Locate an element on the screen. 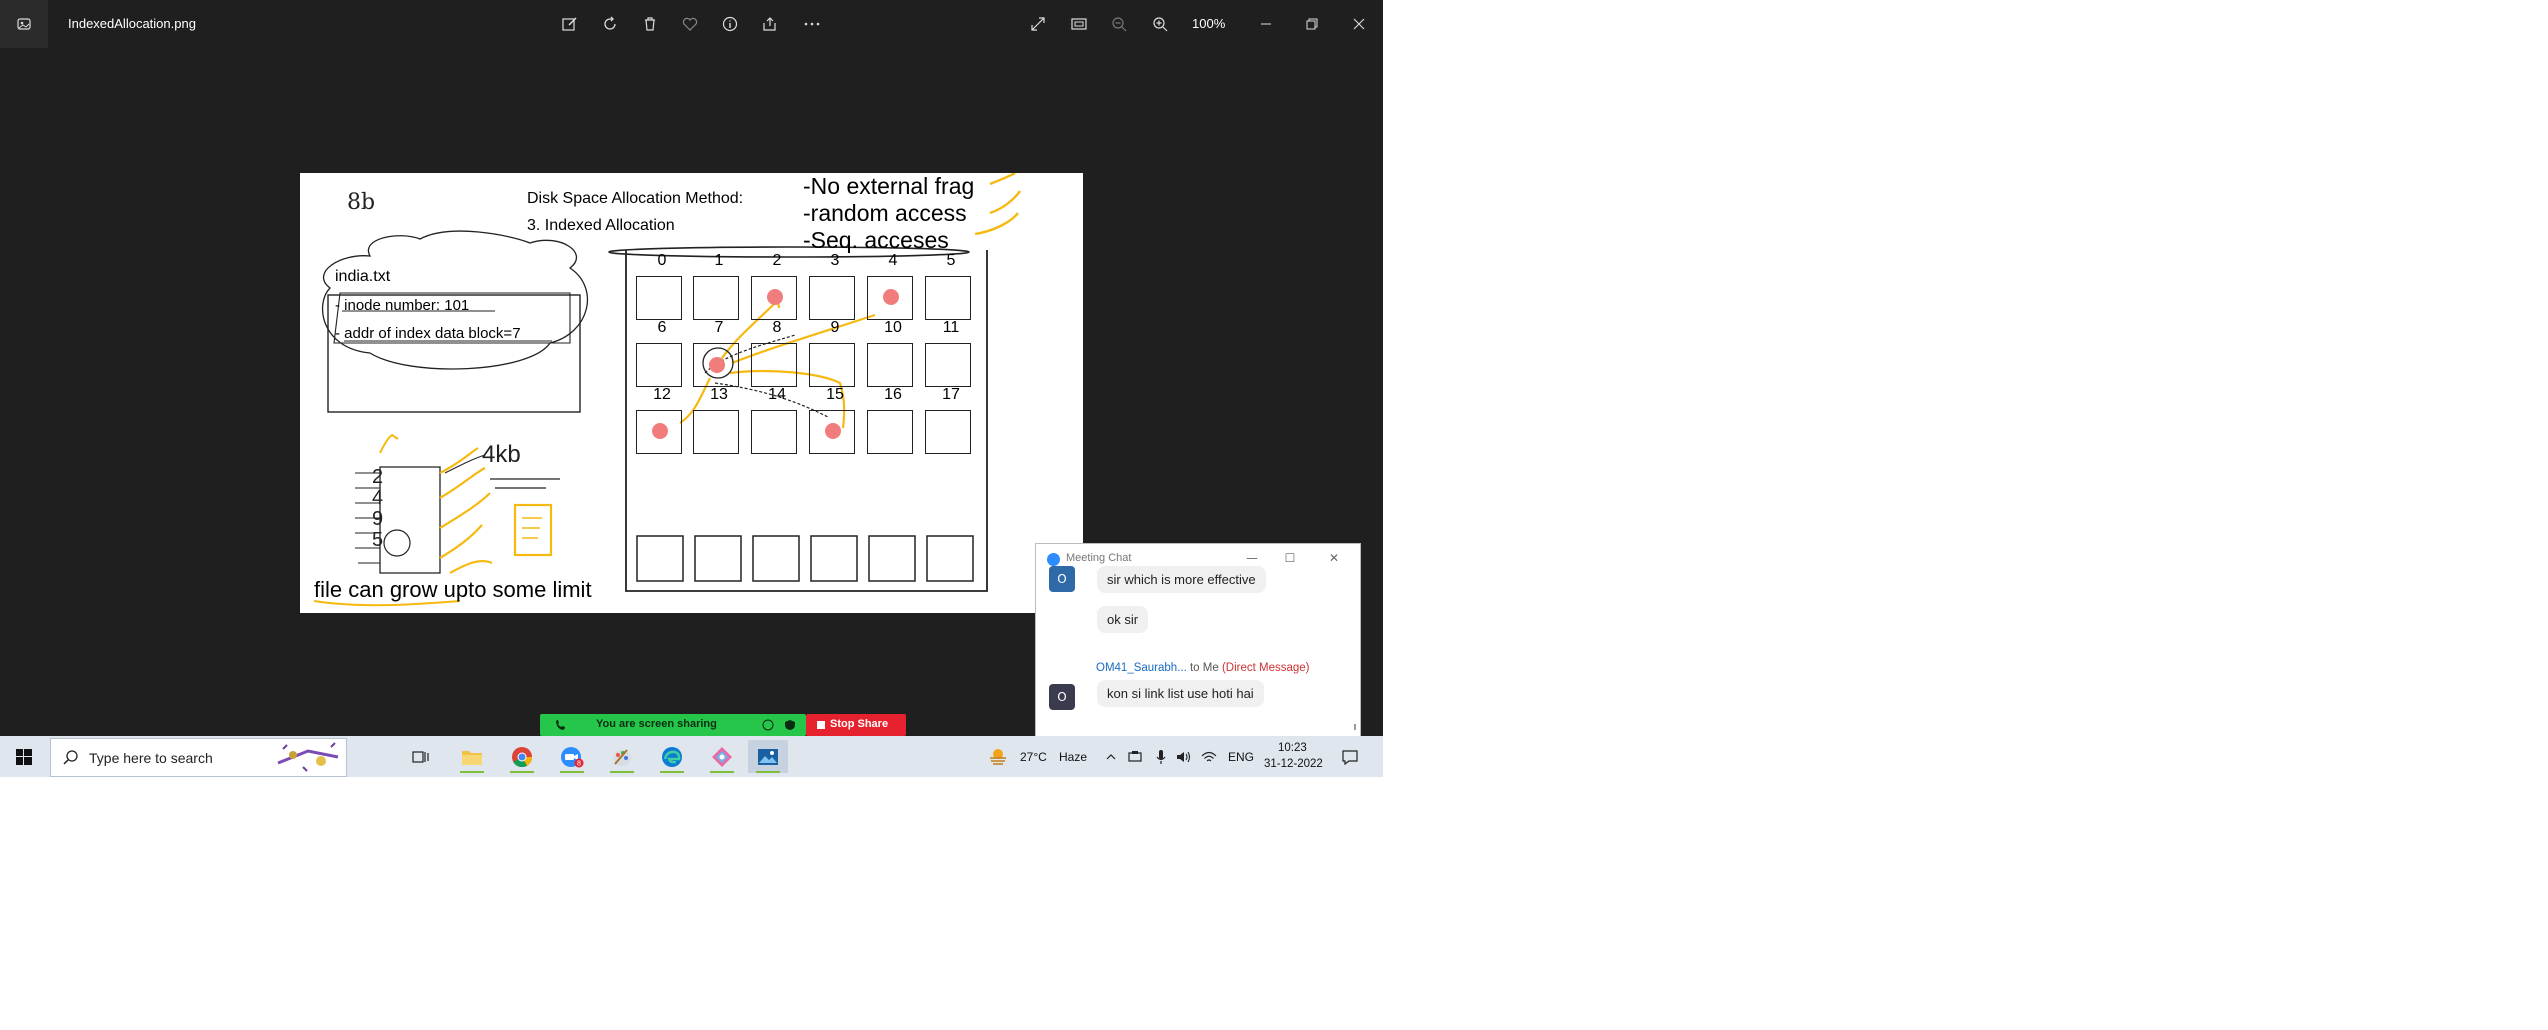  svg-text: 8 is located at coordinates (579, 763).